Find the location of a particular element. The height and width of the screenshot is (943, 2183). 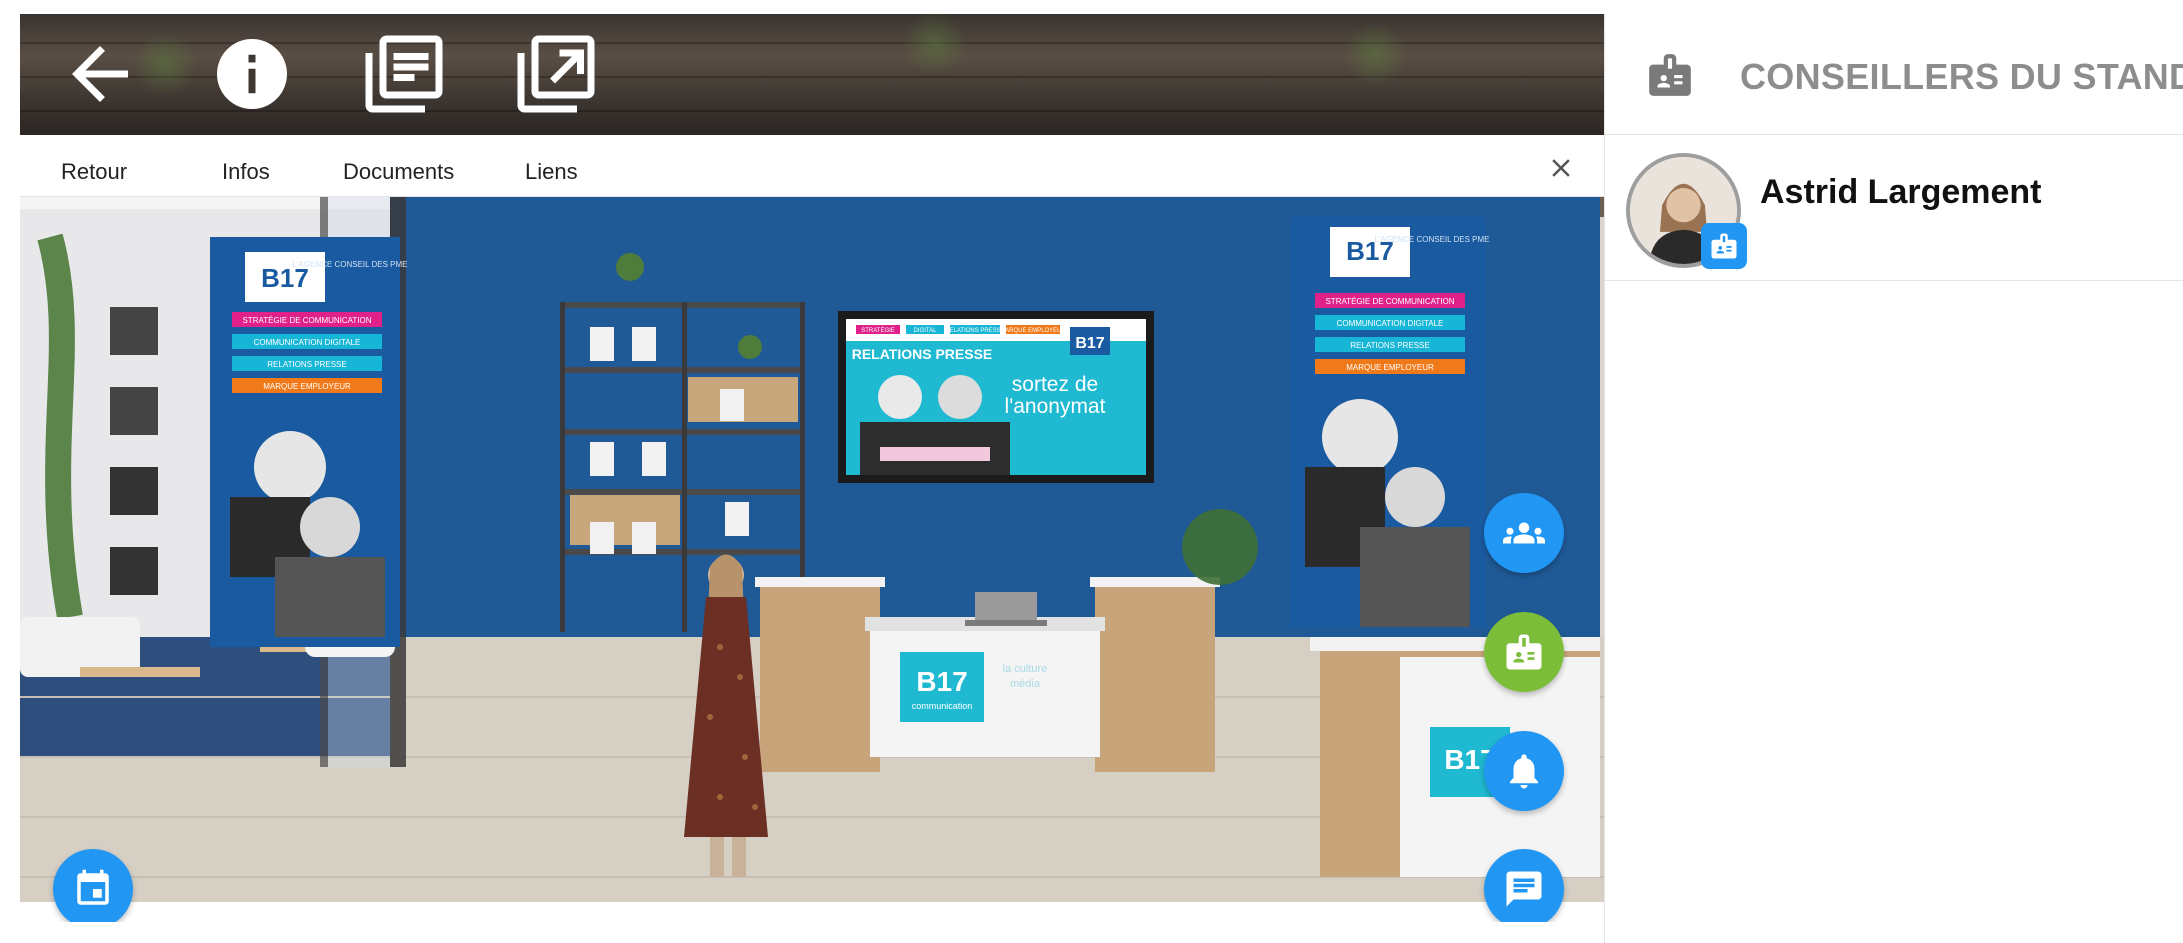

screen-line-2: l'anonymat is located at coordinates (1055, 406).